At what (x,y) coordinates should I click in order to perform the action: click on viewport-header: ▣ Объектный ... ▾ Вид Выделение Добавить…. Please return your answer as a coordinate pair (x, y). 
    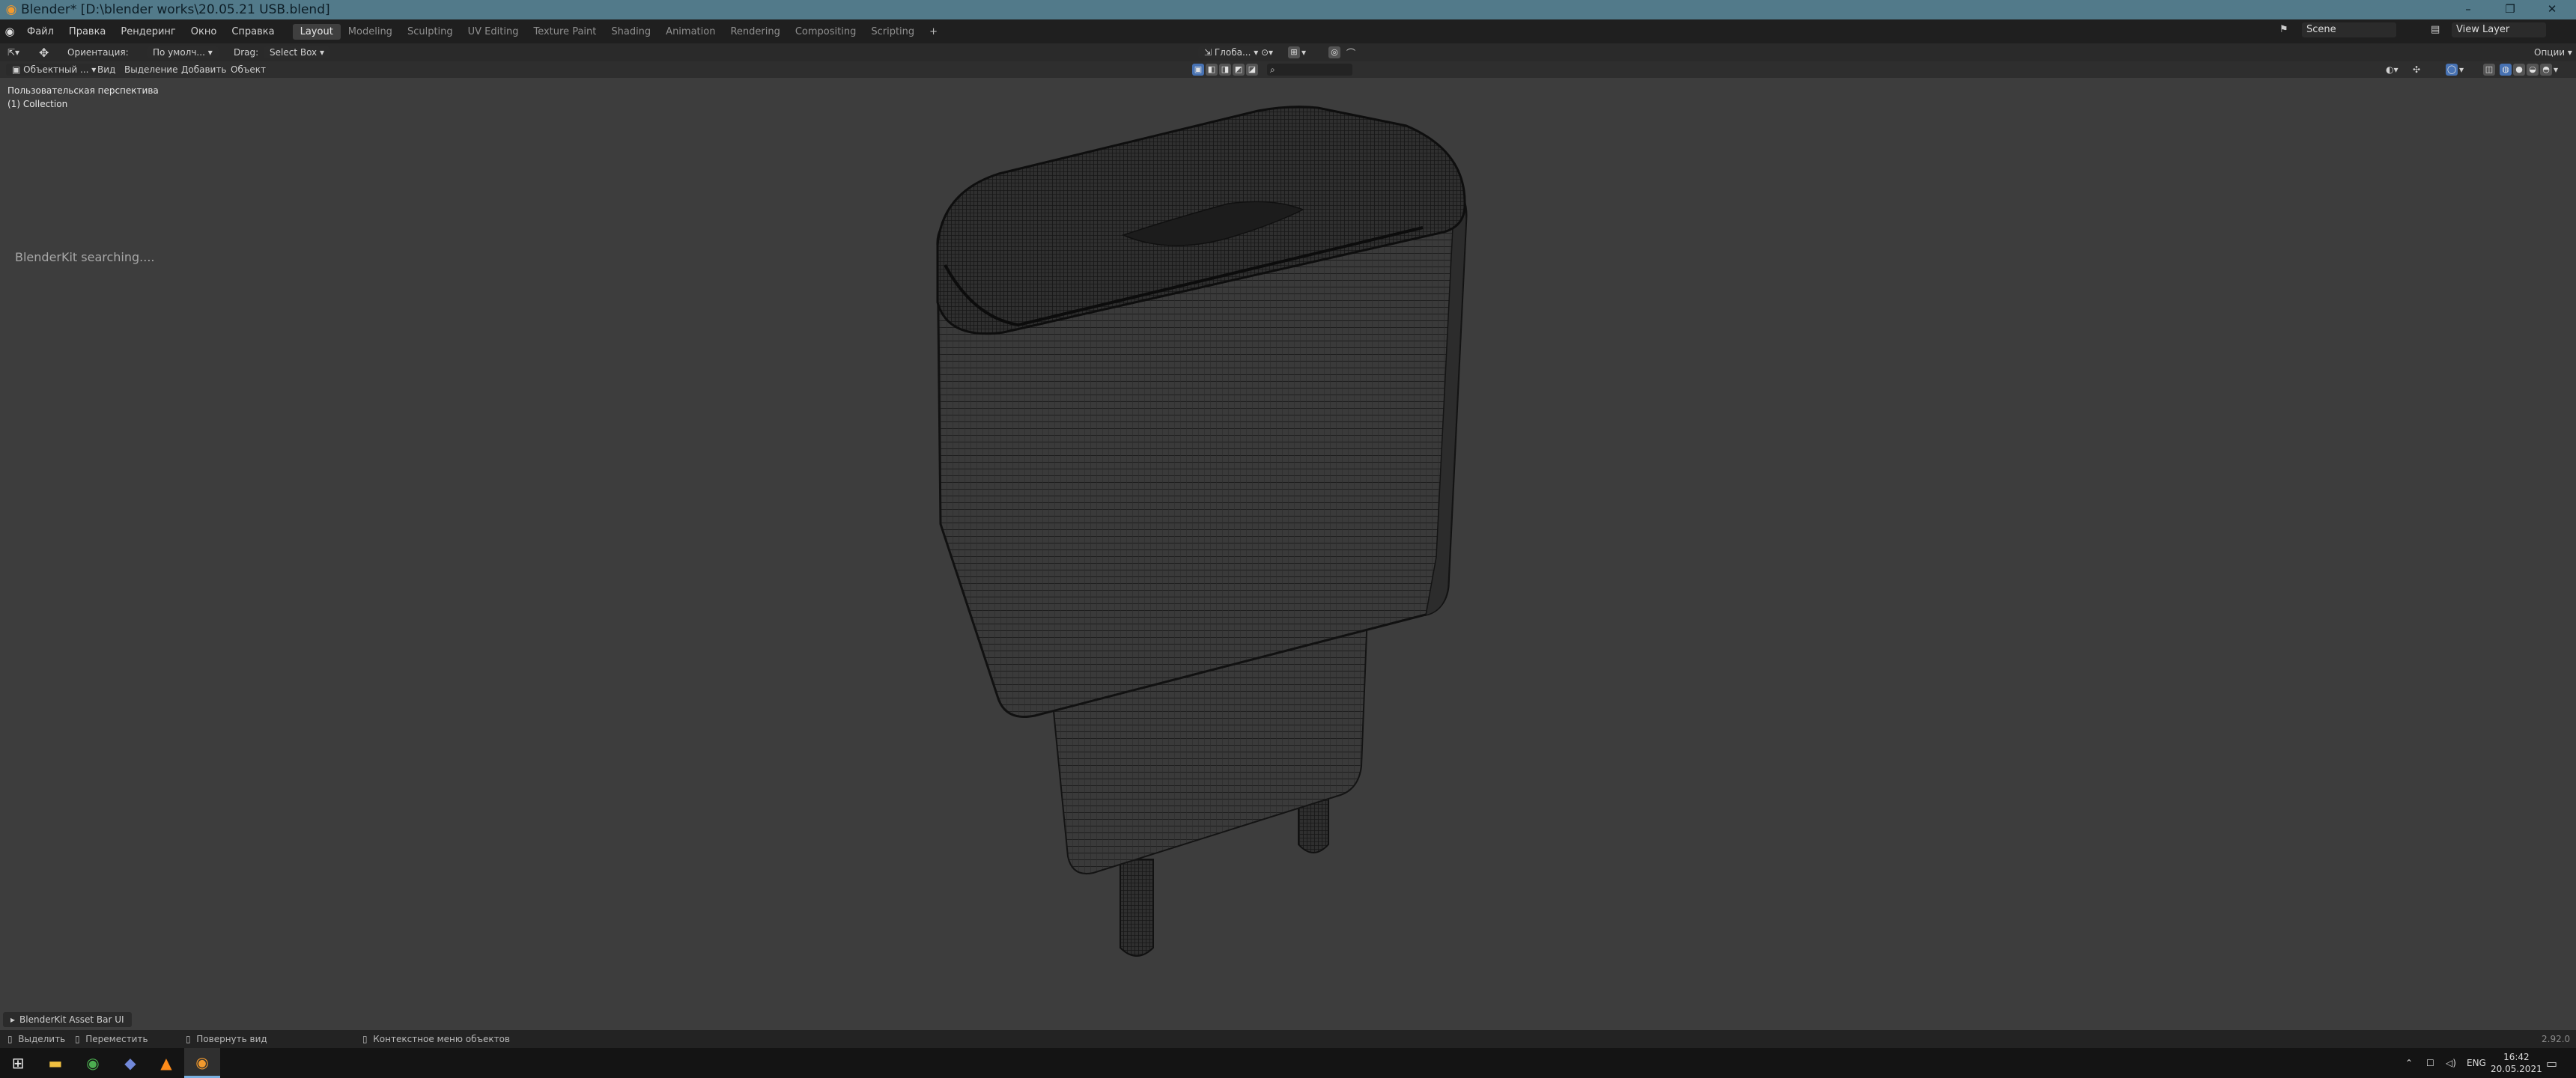
    Looking at the image, I should click on (1288, 69).